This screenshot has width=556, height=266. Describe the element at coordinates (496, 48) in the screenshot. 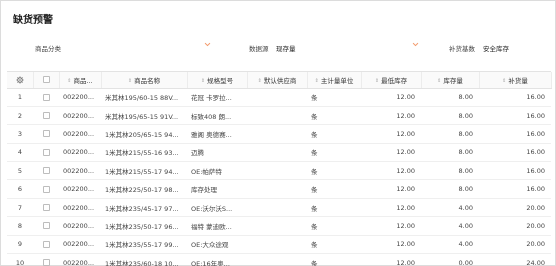

I see `replenish-select: 安全库存` at that location.